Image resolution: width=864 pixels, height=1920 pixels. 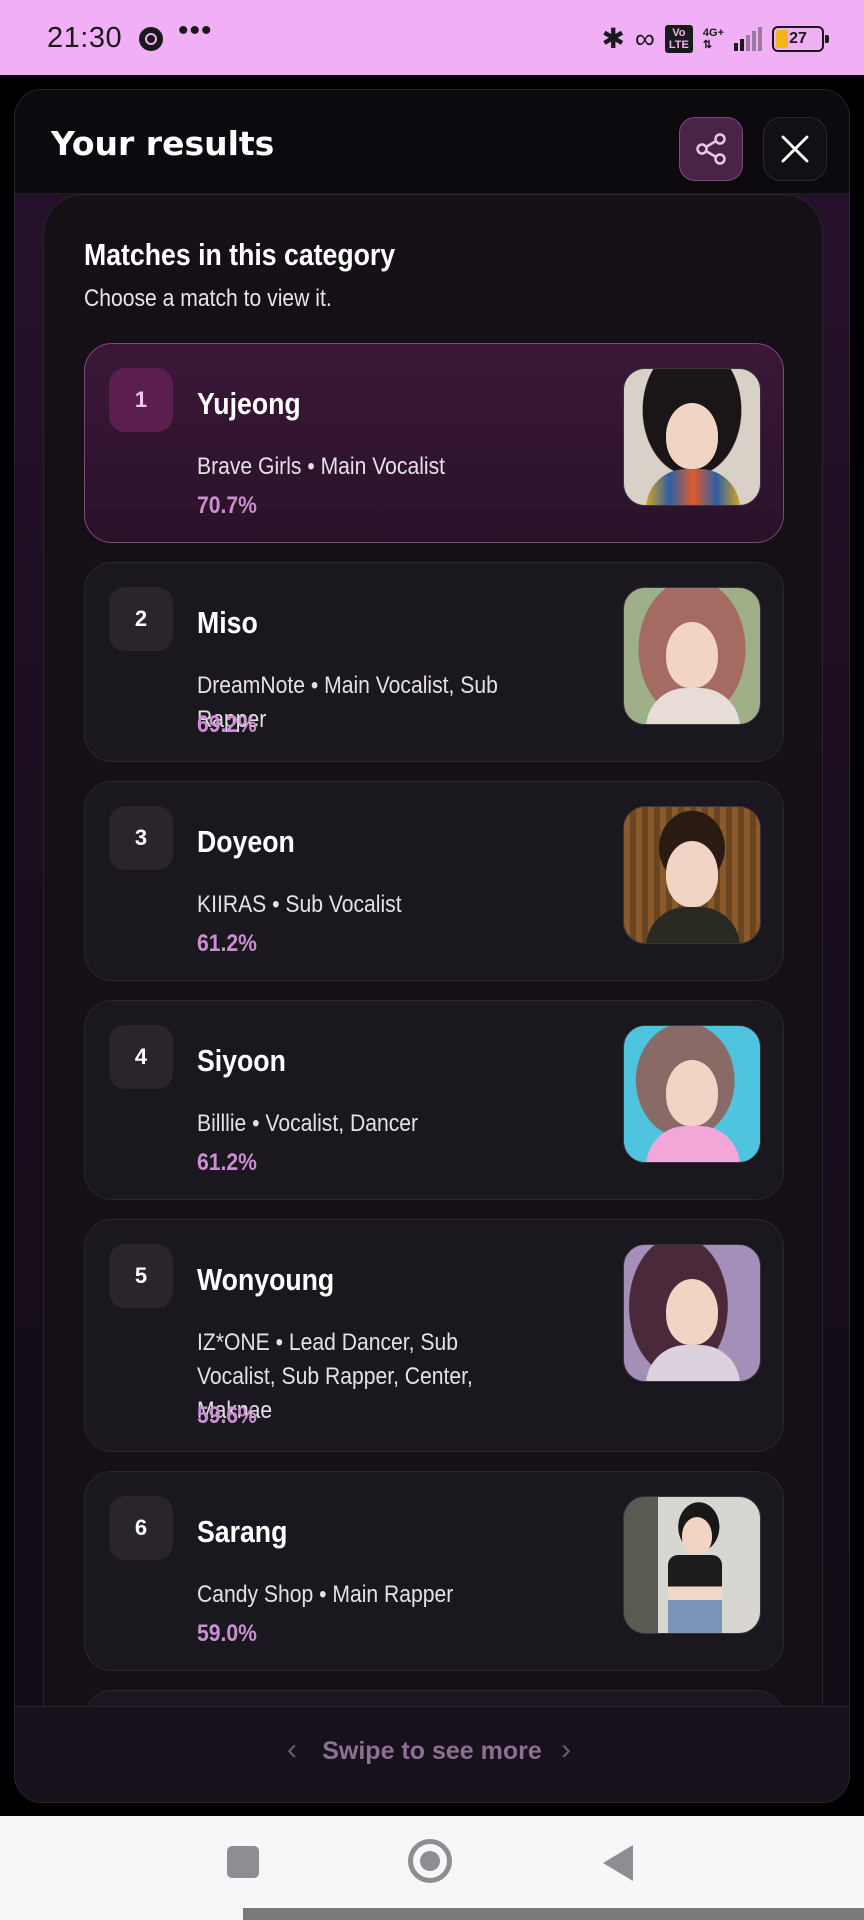 I want to click on match-percent: 69.2%, so click(x=227, y=724).